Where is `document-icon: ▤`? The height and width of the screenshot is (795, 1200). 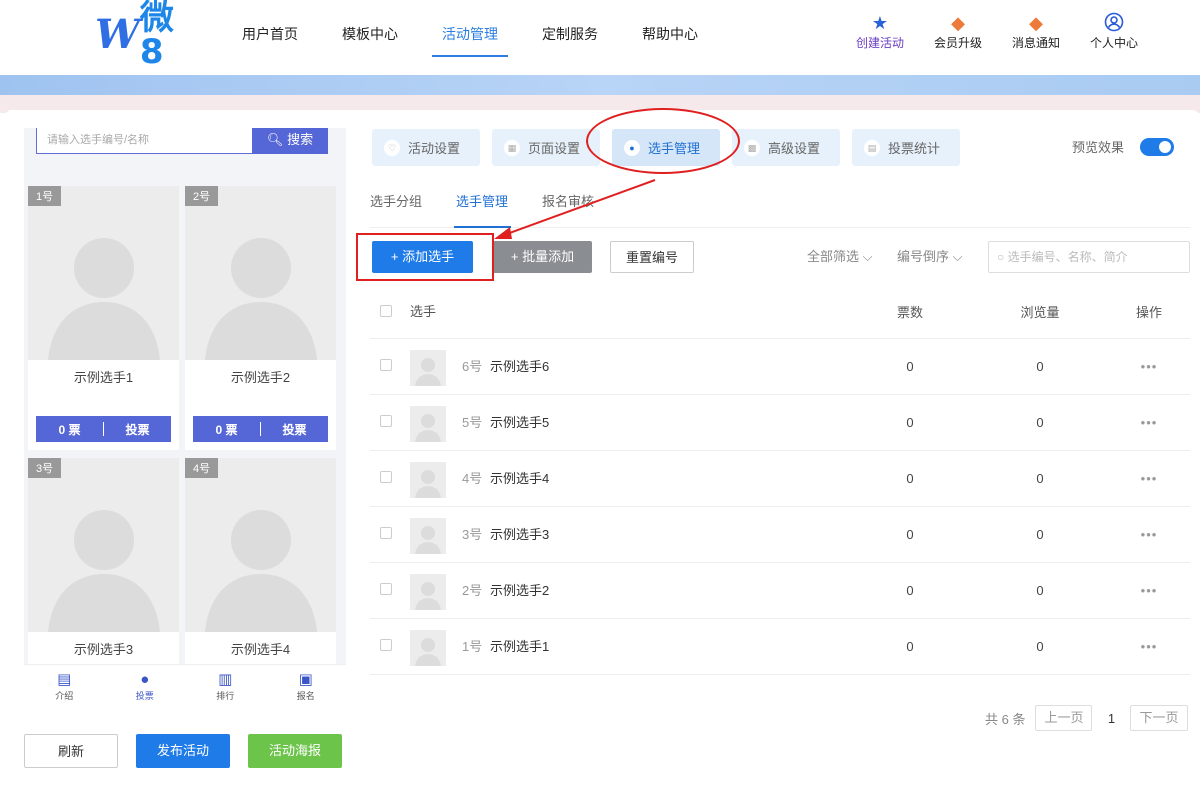
document-icon: ▤ is located at coordinates (64, 679).